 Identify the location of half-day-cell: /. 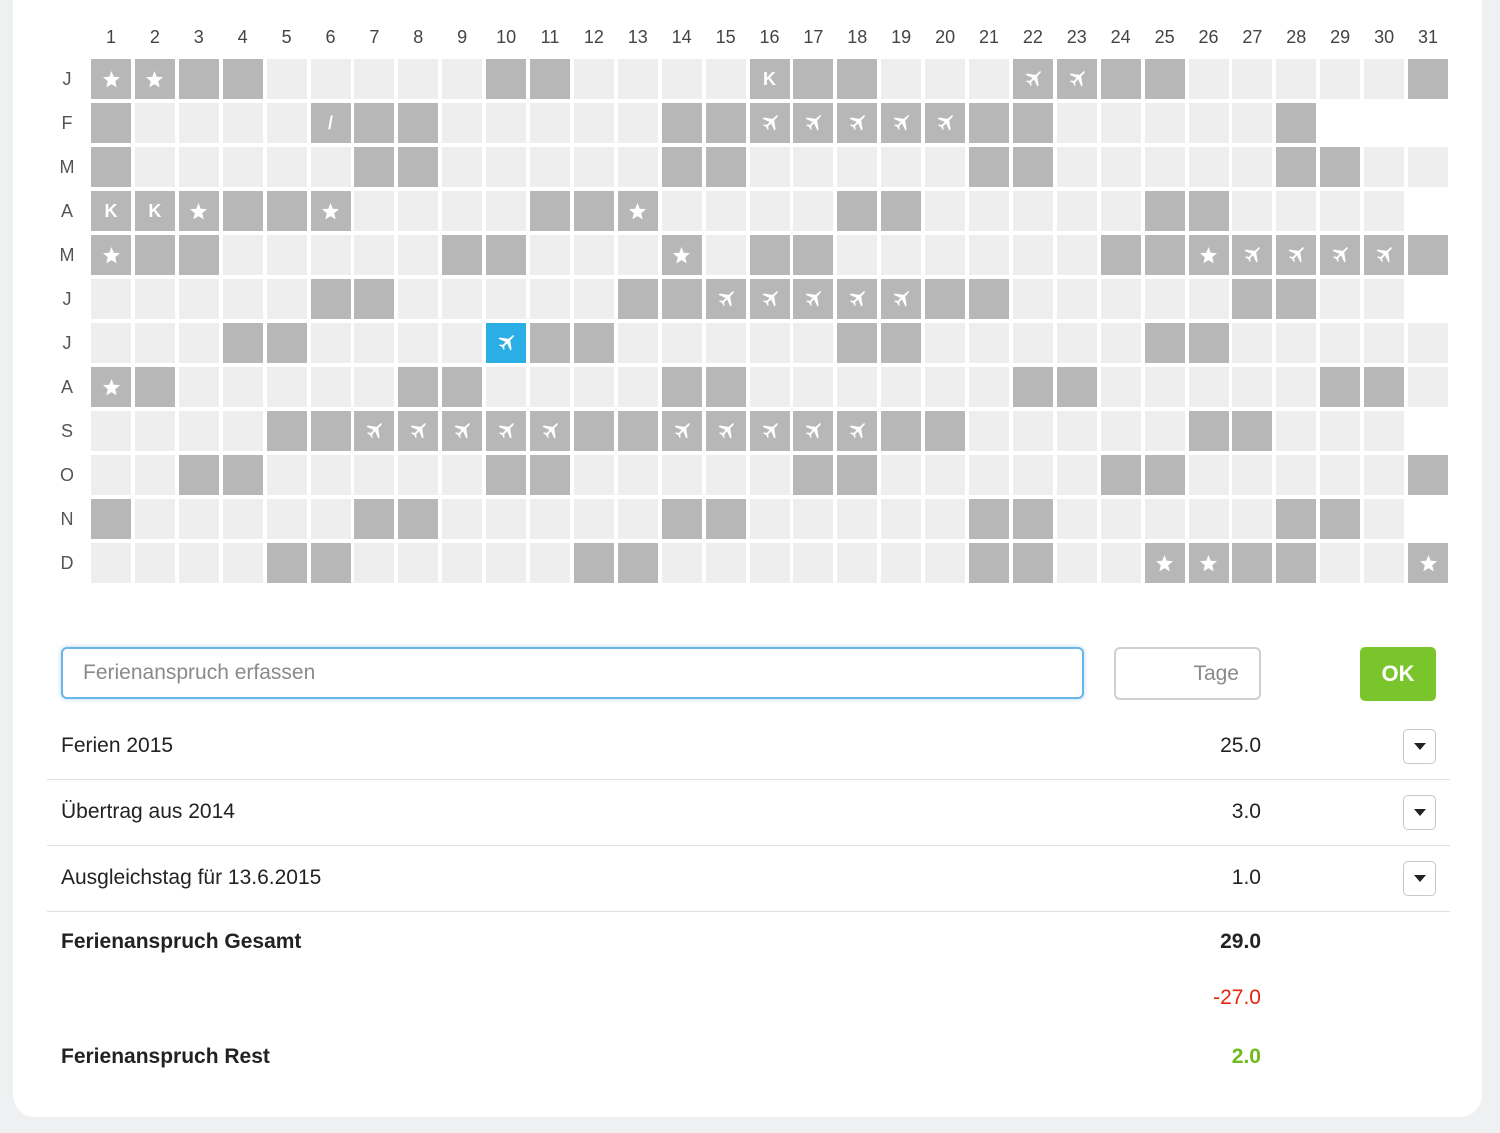
(330, 123).